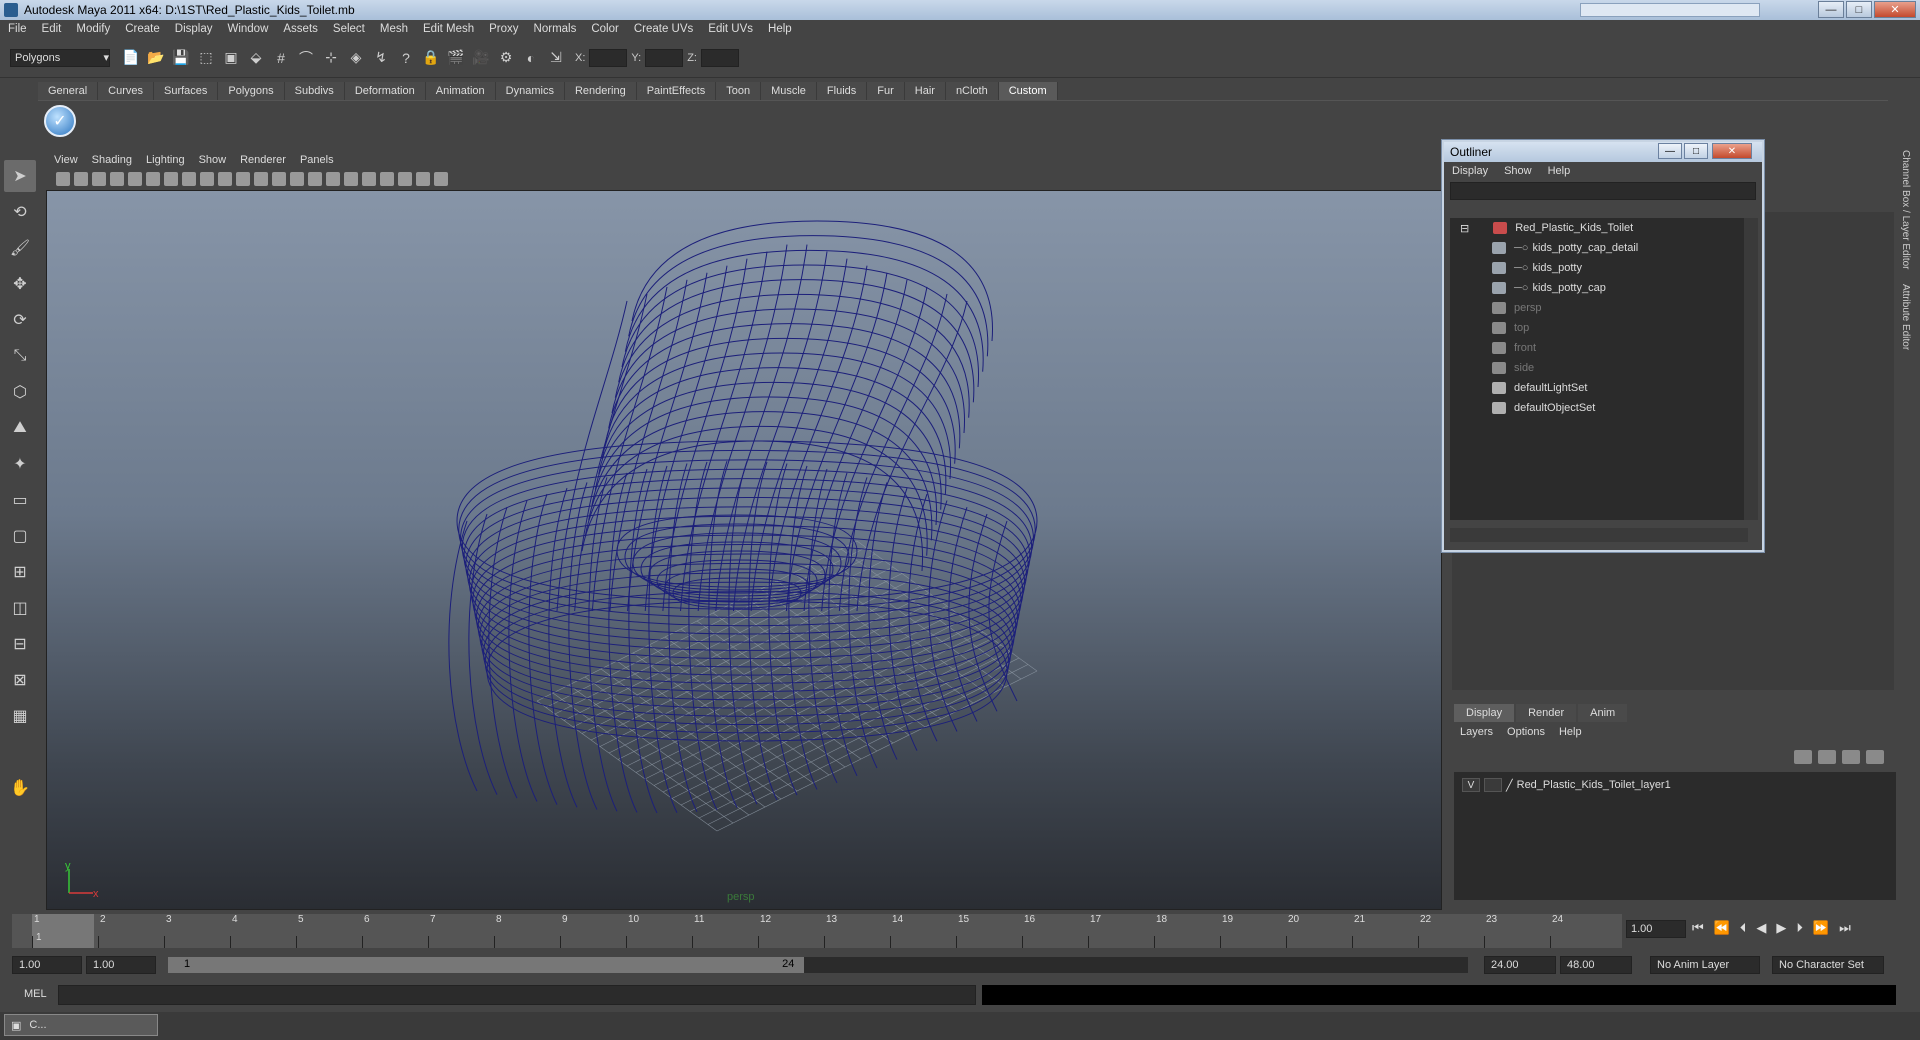 The width and height of the screenshot is (1920, 1040). Describe the element at coordinates (20, 716) in the screenshot. I see `custom-layout-icon: ▦` at that location.